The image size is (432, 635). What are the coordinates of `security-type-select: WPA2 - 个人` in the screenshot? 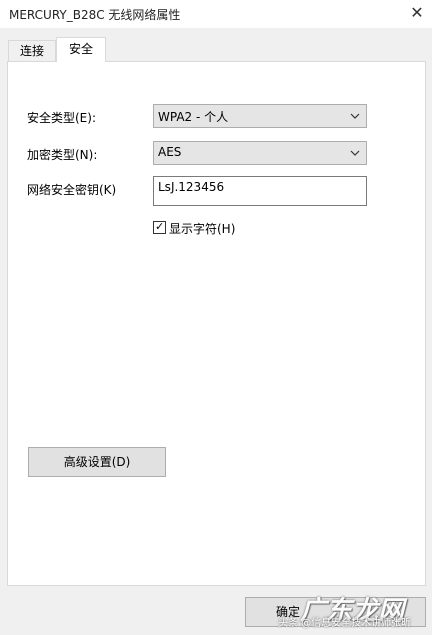 It's located at (260, 116).